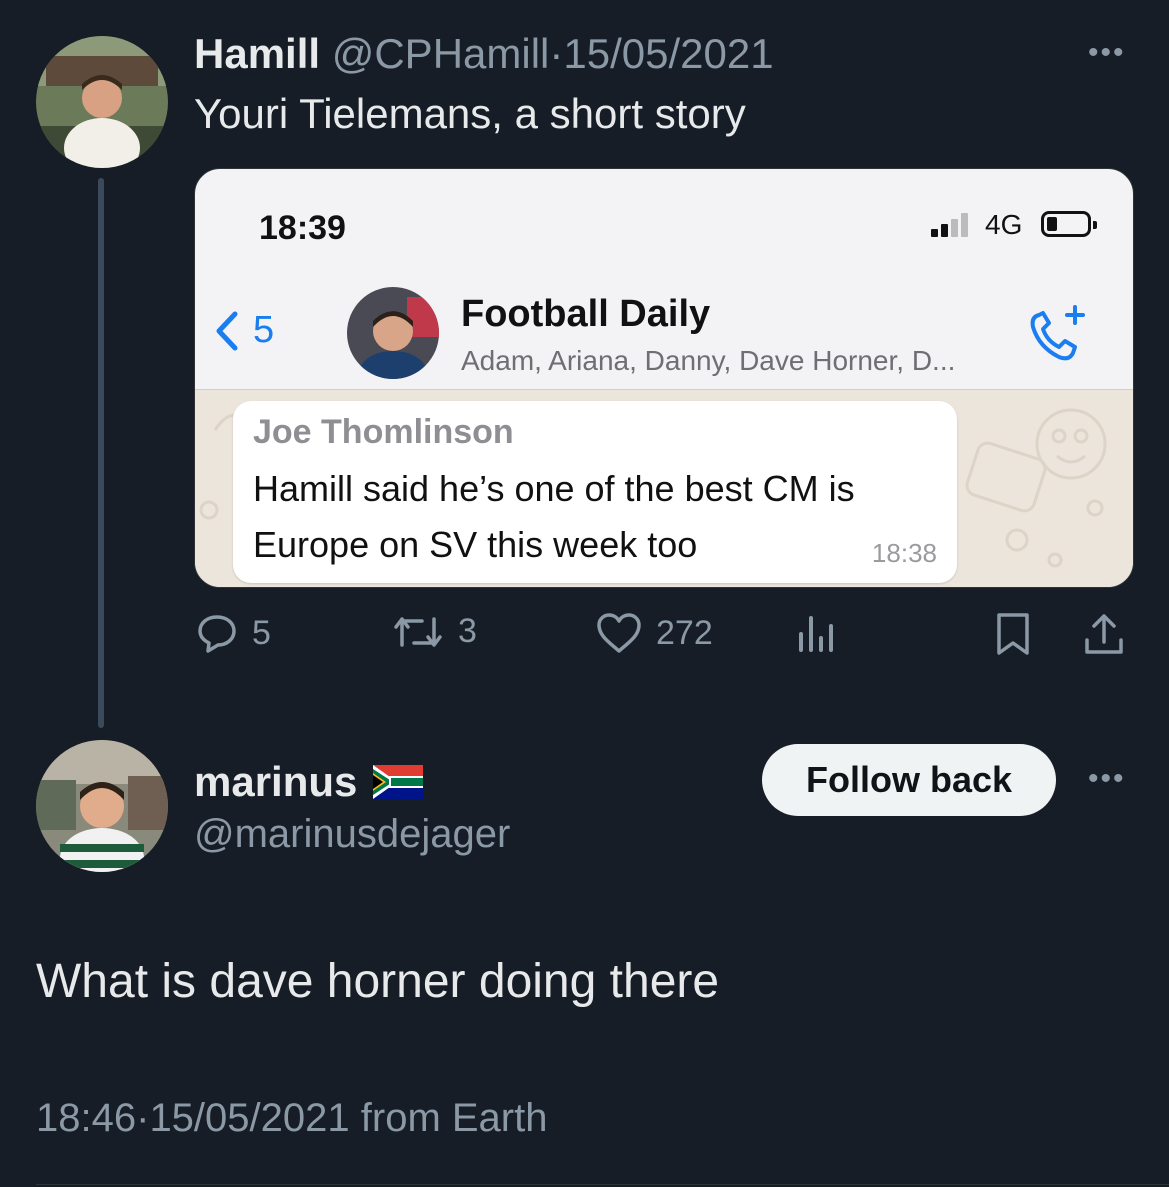 Image resolution: width=1169 pixels, height=1187 pixels. I want to click on reply-meta: 18:46·15/05/2021 from Earth, so click(291, 1118).